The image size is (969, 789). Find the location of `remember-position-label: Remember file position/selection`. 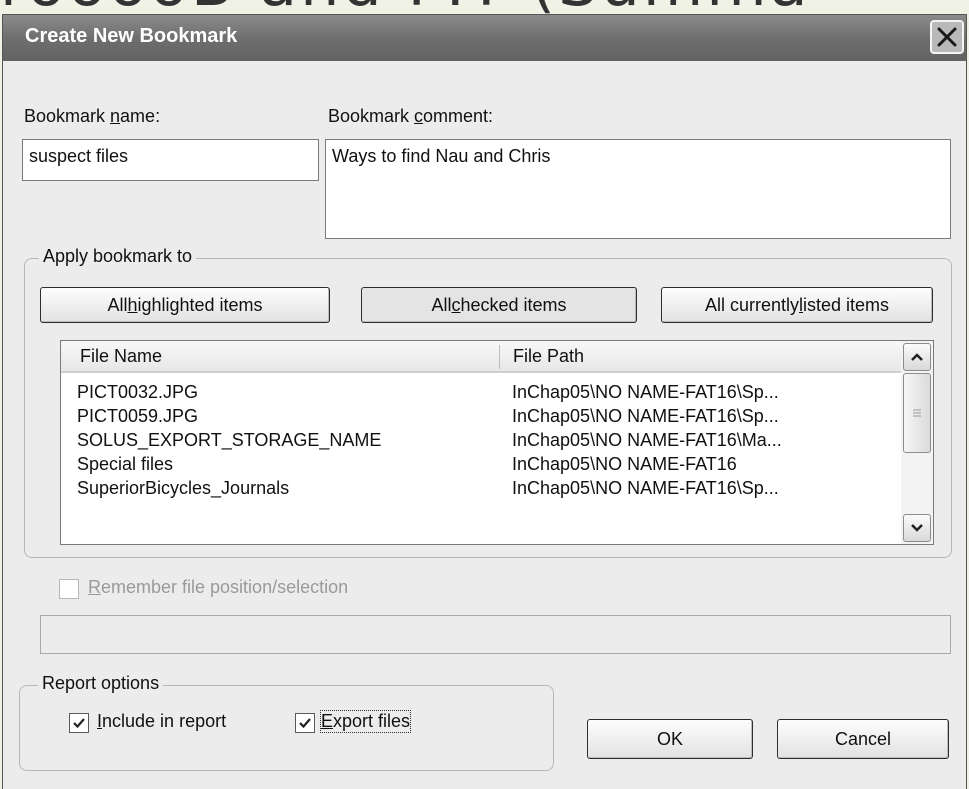

remember-position-label: Remember file position/selection is located at coordinates (218, 587).